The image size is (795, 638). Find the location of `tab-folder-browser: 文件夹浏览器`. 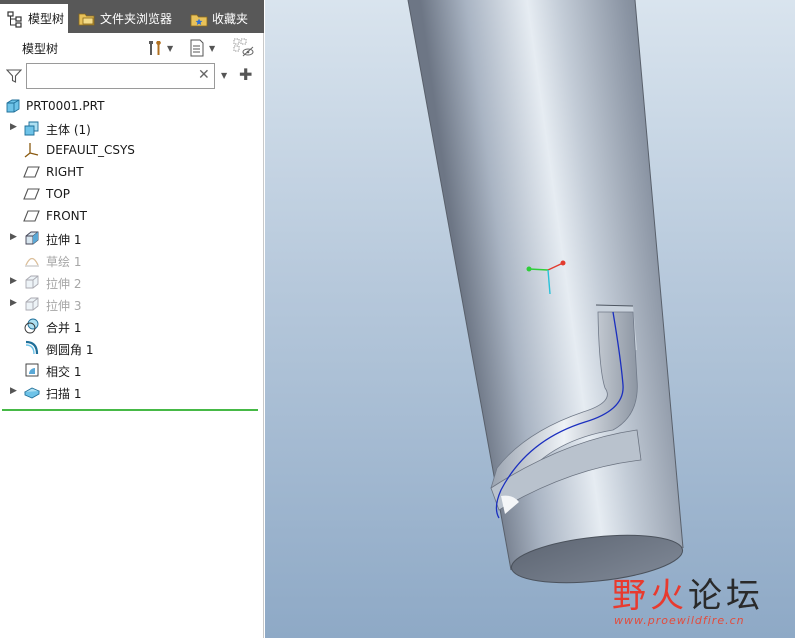

tab-folder-browser: 文件夹浏览器 is located at coordinates (126, 18).